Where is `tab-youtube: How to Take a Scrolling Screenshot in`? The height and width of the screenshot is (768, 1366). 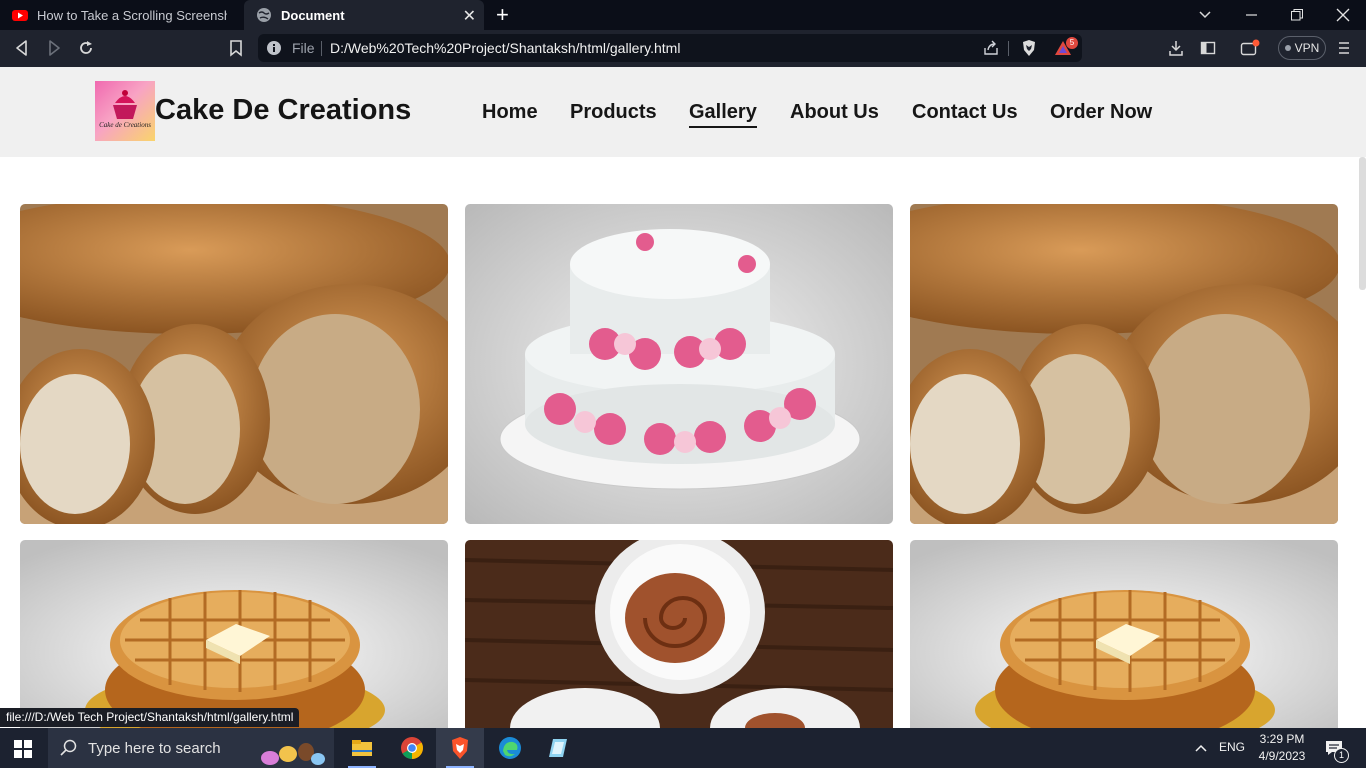
tab-youtube: How to Take a Scrolling Screenshot in is located at coordinates (120, 15).